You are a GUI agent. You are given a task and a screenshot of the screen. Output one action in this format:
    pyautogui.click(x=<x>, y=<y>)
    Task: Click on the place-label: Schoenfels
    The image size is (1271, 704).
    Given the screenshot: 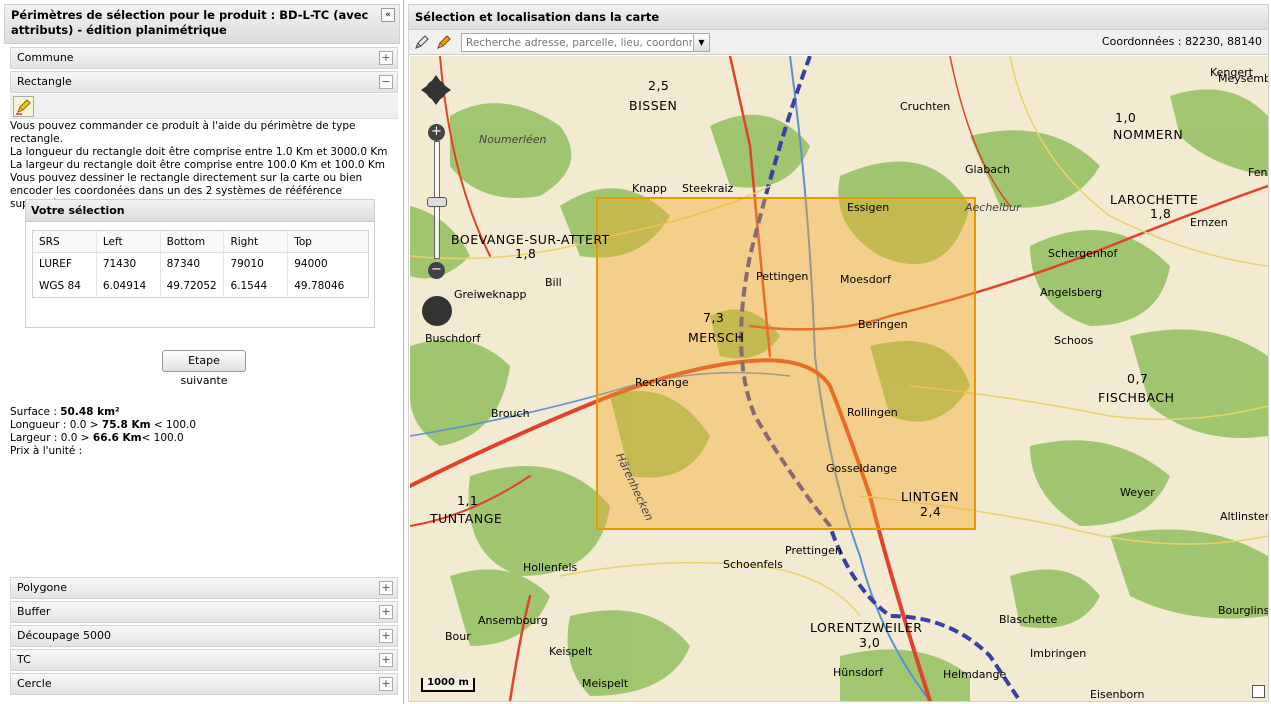 What is the action you would take?
    pyautogui.click(x=753, y=564)
    